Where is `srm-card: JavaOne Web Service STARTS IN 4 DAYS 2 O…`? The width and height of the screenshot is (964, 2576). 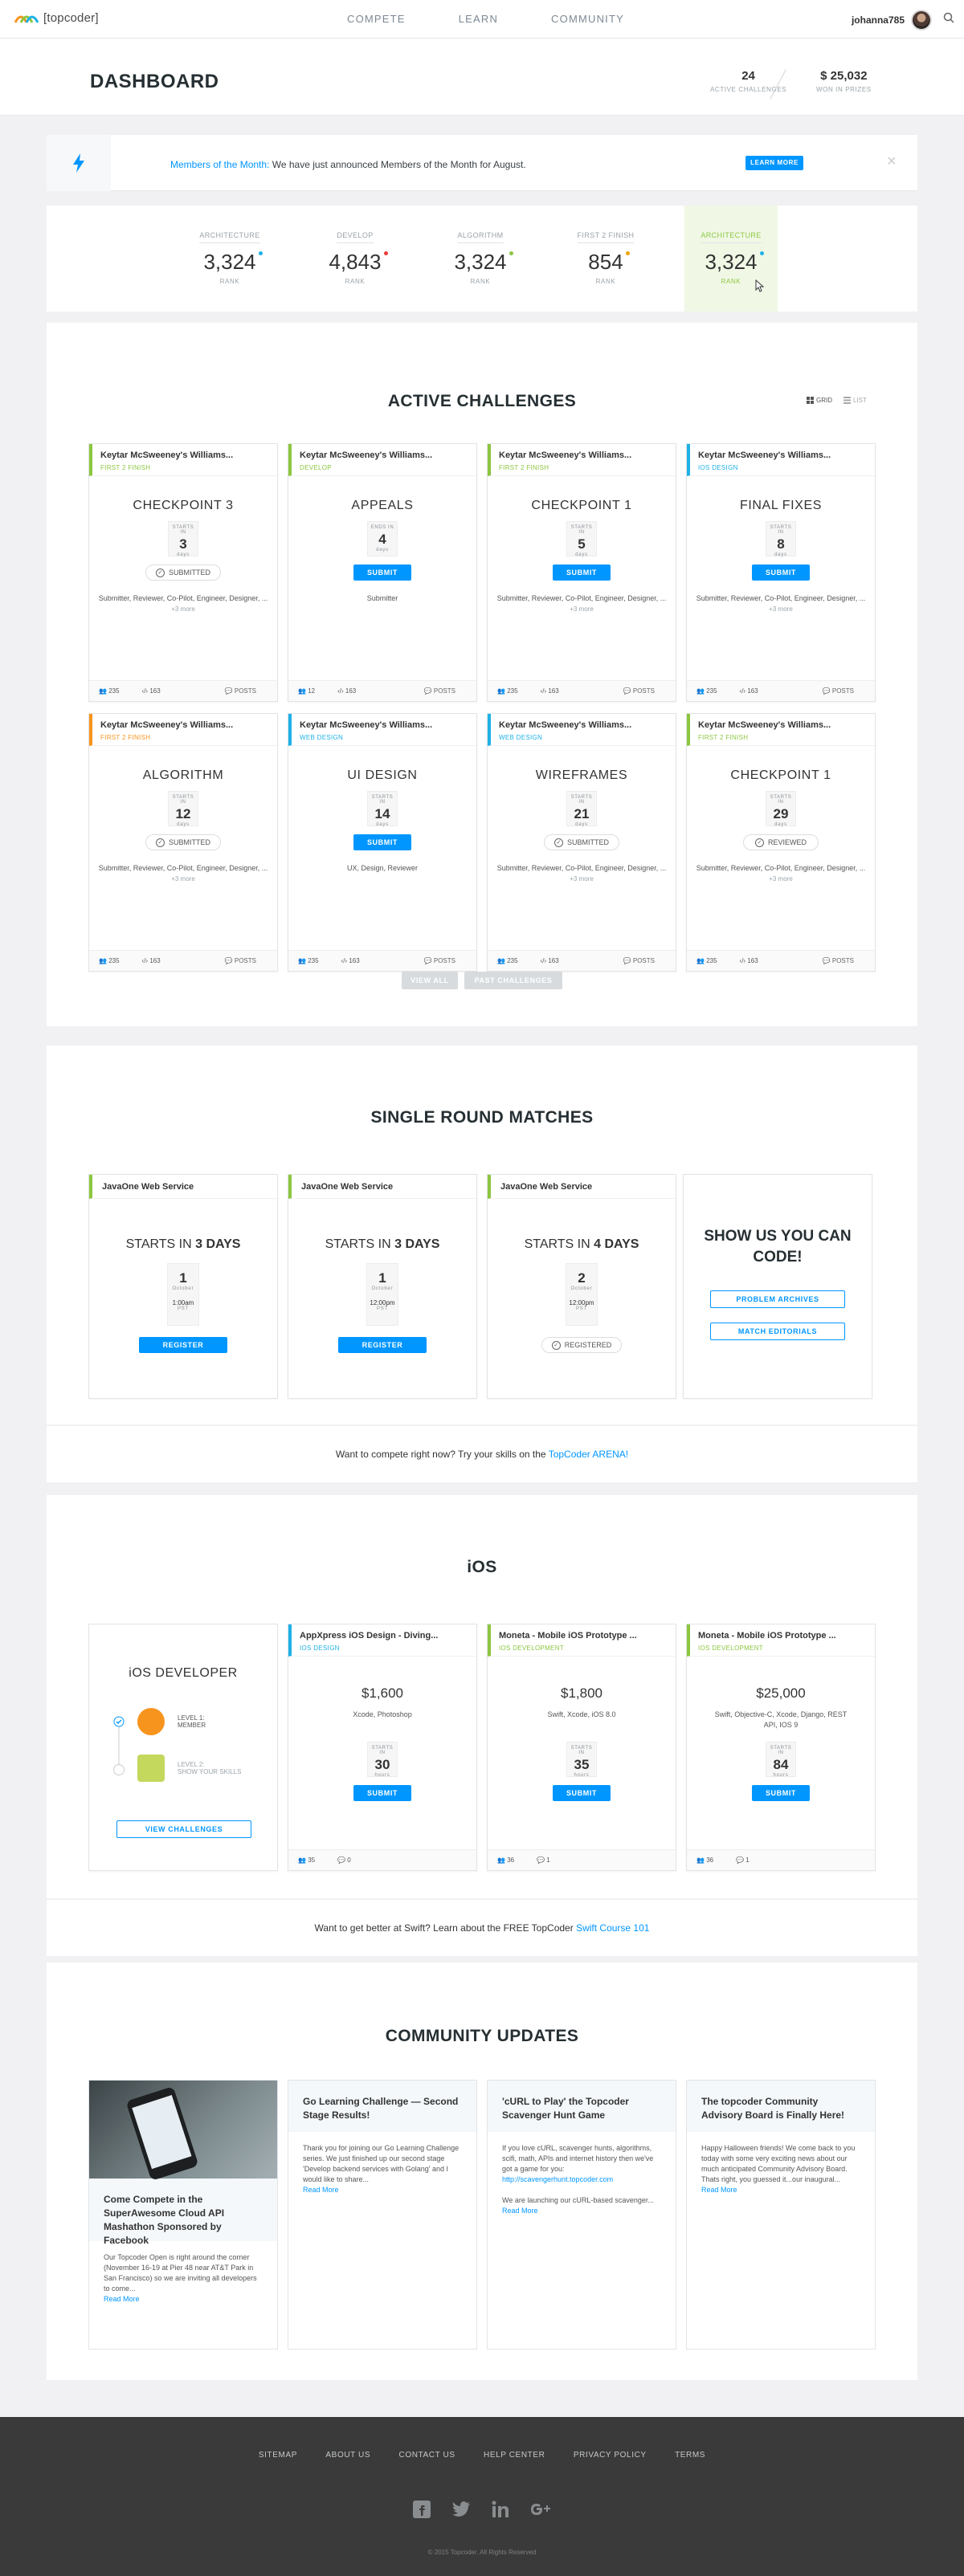
srm-card: JavaOne Web Service STARTS IN 4 DAYS 2 O… is located at coordinates (581, 1286).